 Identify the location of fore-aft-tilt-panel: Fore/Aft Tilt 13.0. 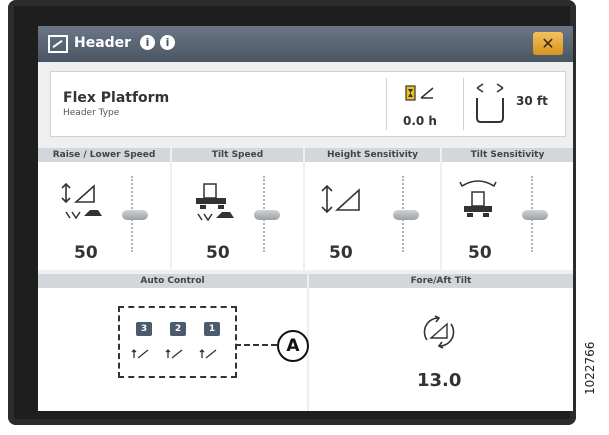
(441, 342).